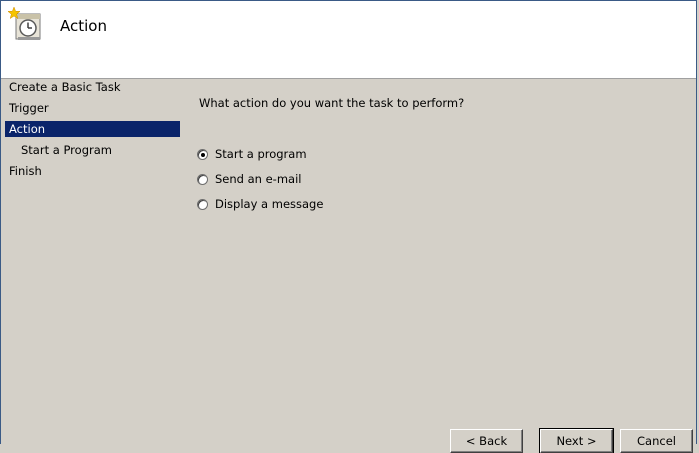 Image resolution: width=699 pixels, height=453 pixels. Describe the element at coordinates (258, 179) in the screenshot. I see `option-send-email-label: Send an e-mail` at that location.